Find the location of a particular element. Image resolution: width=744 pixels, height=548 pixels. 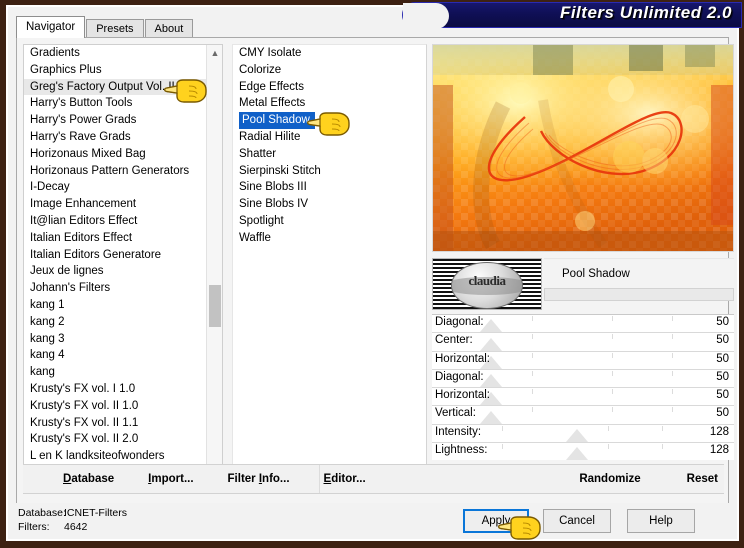

slider-row: Intensity: 128 is located at coordinates (583, 434).